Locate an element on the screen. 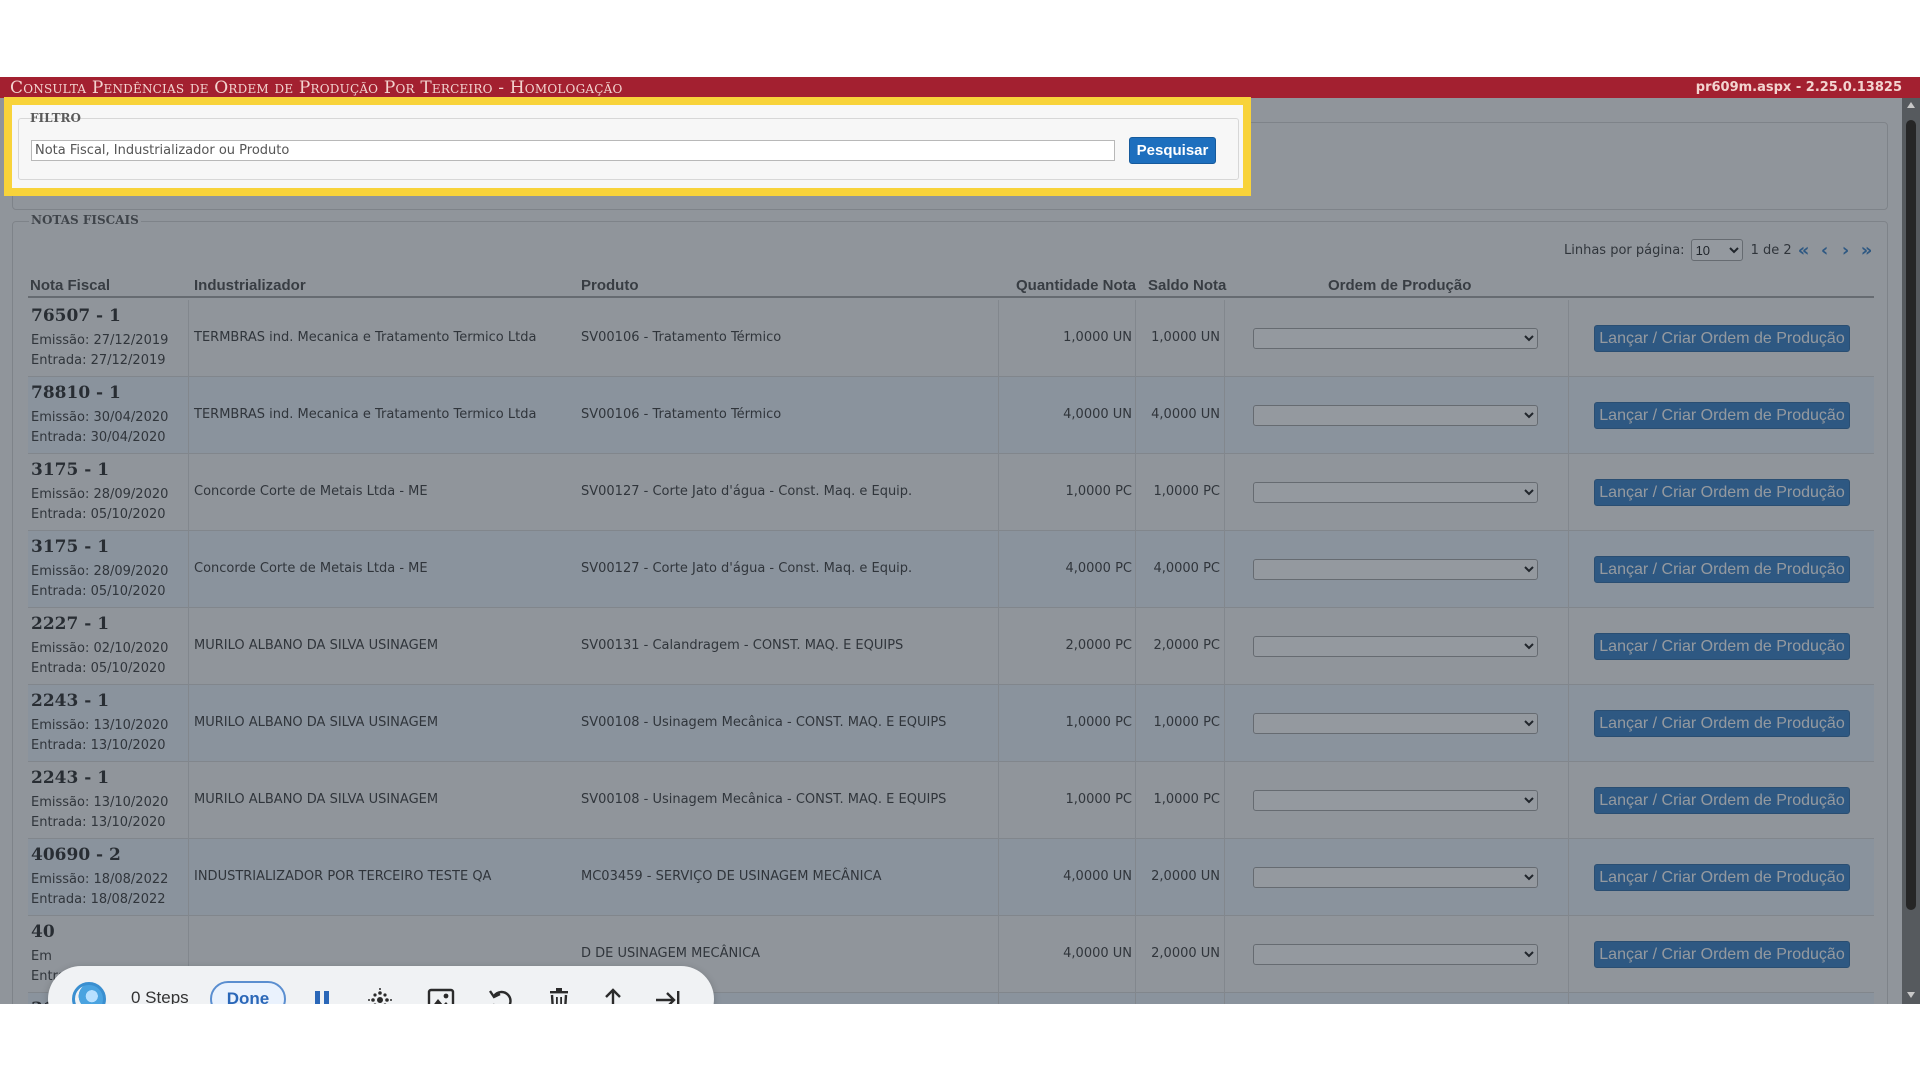 The height and width of the screenshot is (1080, 1920). nota-entrada: Entrada: 27/12/2019 is located at coordinates (98, 360).